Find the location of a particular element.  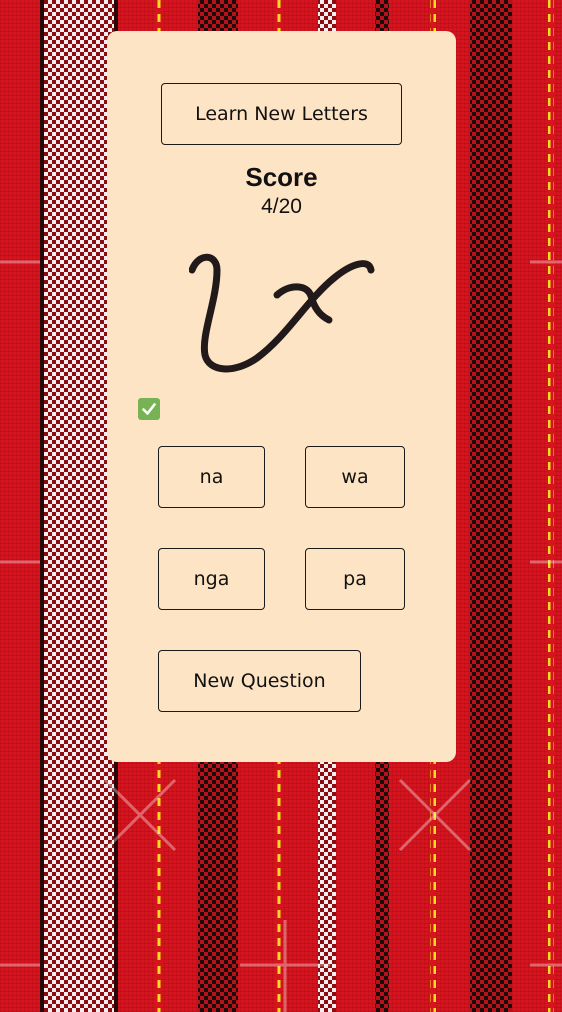

answer-button-wa: wa is located at coordinates (355, 477).